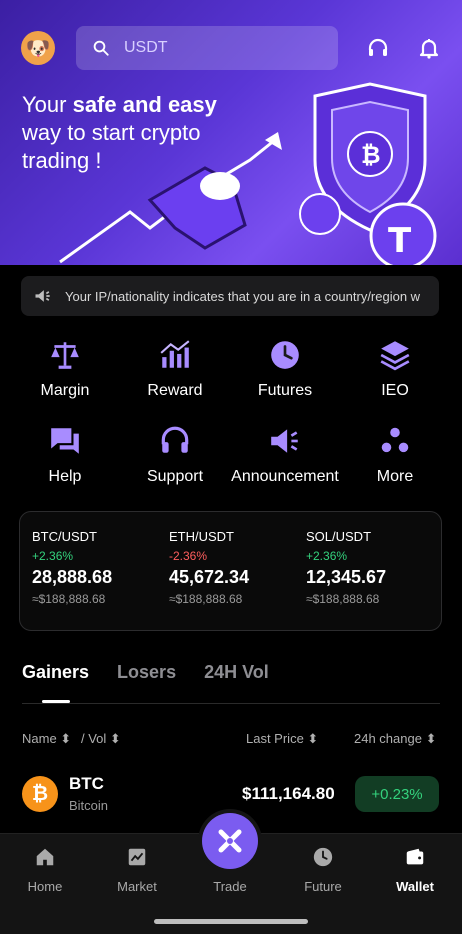 This screenshot has height=934, width=462. What do you see at coordinates (285, 373) in the screenshot?
I see `action-futures: Futures` at bounding box center [285, 373].